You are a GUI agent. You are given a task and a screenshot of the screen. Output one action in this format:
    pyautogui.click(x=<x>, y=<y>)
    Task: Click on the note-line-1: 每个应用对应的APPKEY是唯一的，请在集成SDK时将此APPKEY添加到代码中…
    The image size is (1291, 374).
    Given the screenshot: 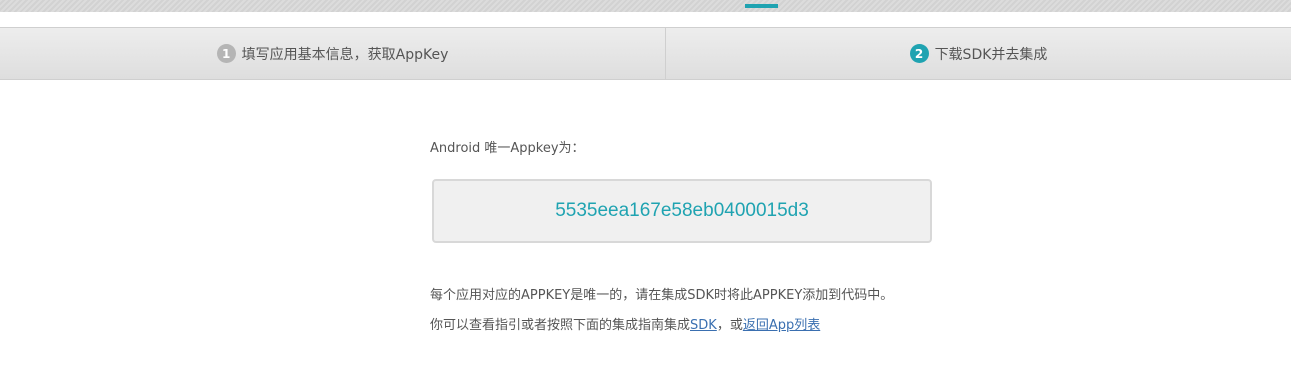 What is the action you would take?
    pyautogui.click(x=662, y=295)
    